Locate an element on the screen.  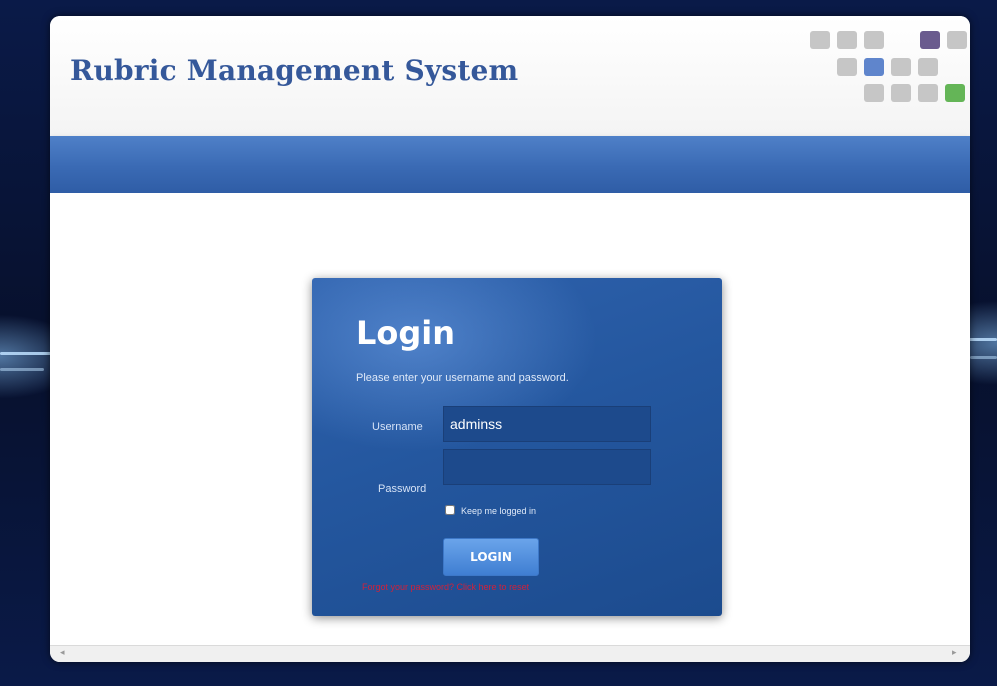
login-button: LOGIN is located at coordinates (491, 557).